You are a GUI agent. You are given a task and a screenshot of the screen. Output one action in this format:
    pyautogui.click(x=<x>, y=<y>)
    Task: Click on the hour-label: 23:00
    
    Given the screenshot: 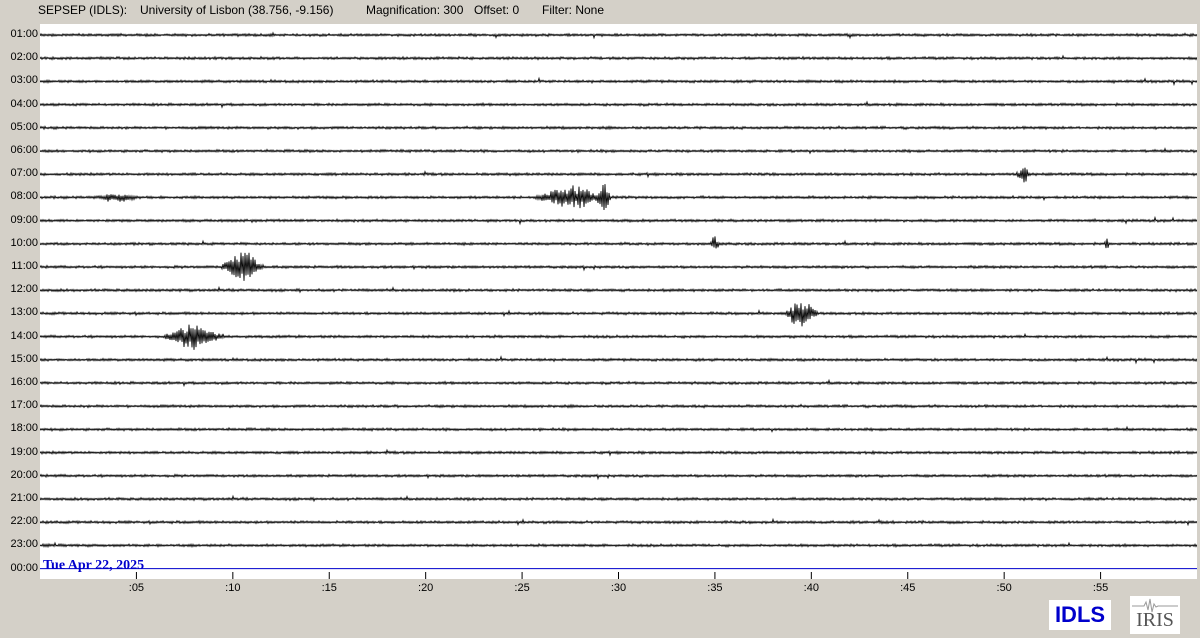 What is the action you would take?
    pyautogui.click(x=24, y=544)
    